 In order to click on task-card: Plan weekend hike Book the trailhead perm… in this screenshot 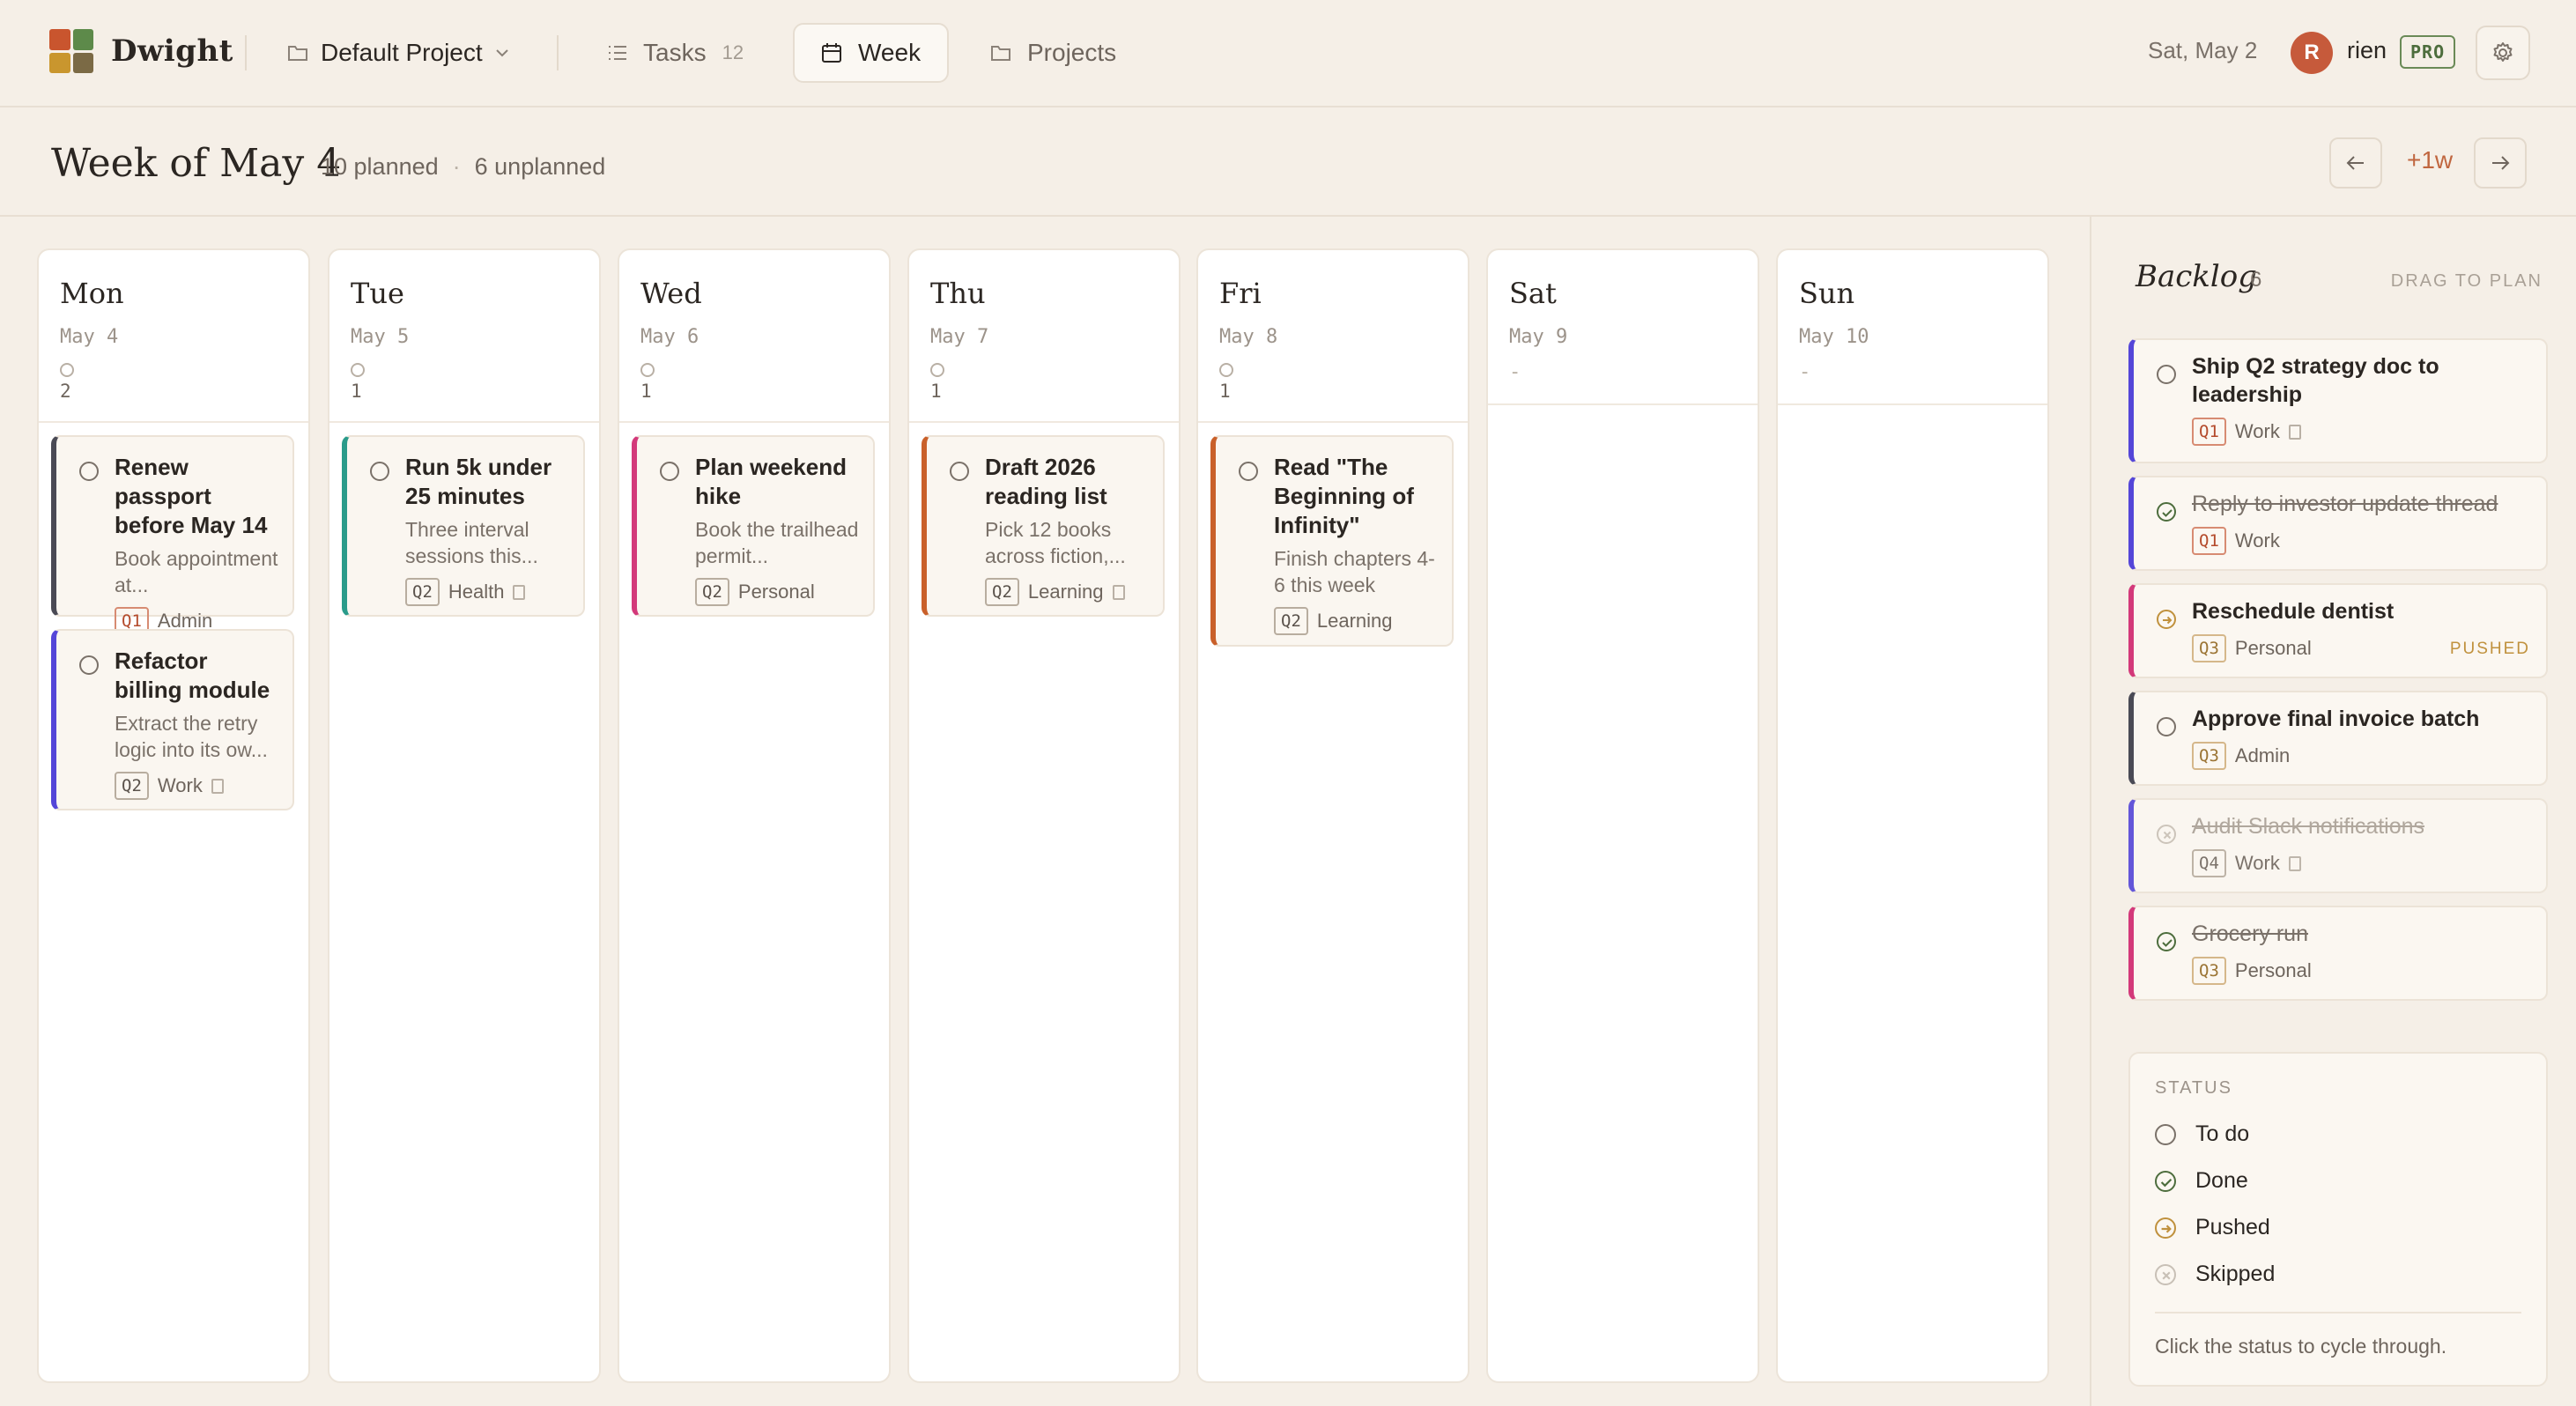, I will do `click(754, 526)`.